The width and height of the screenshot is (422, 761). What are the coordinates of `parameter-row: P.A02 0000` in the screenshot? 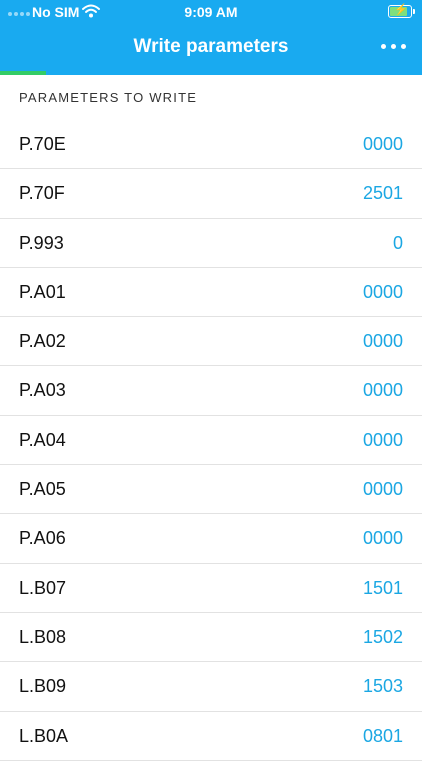 It's located at (211, 342).